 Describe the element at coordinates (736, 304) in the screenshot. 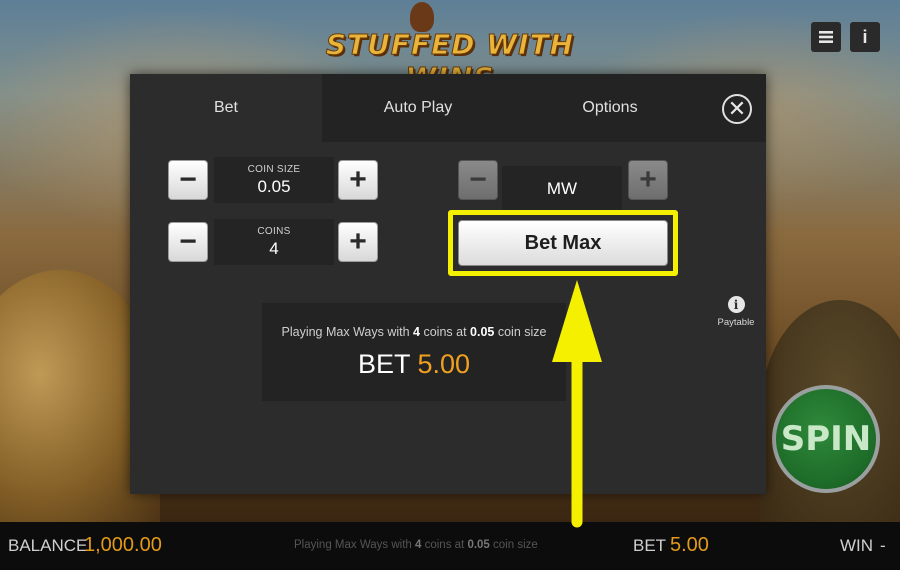

I see `paytable-info-icon: i` at that location.